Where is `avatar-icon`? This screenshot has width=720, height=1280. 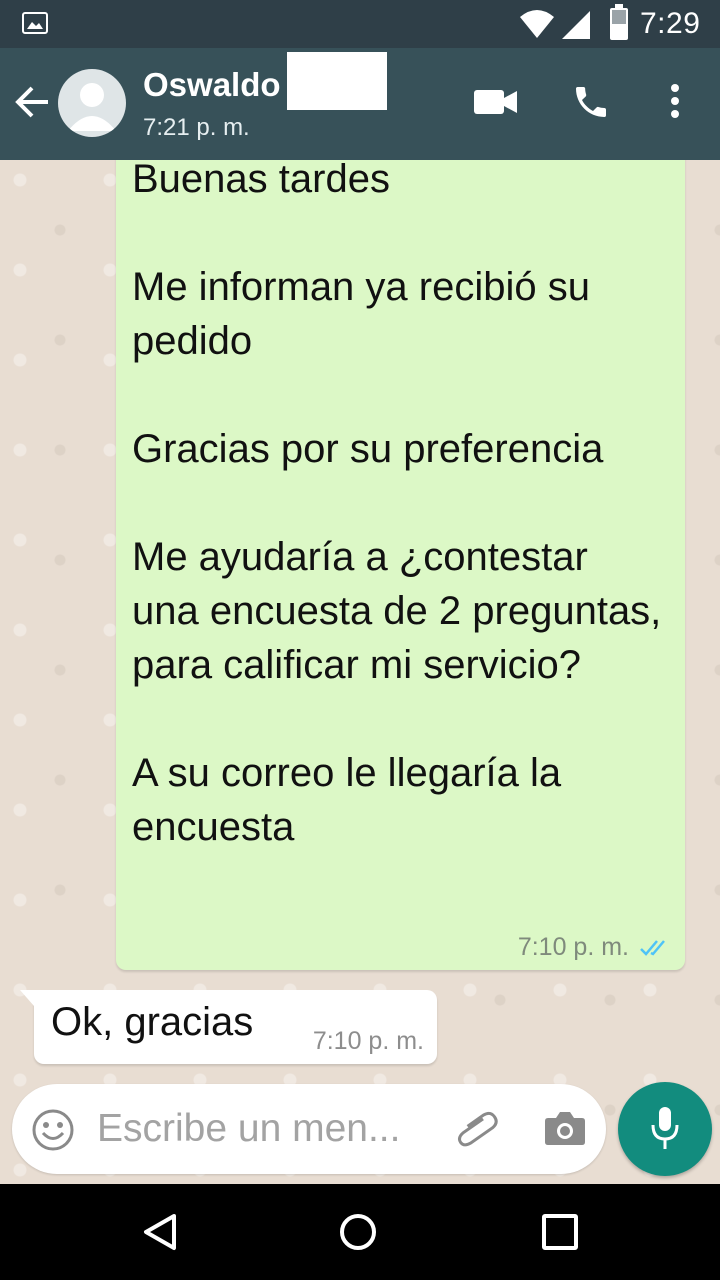
avatar-icon is located at coordinates (92, 103).